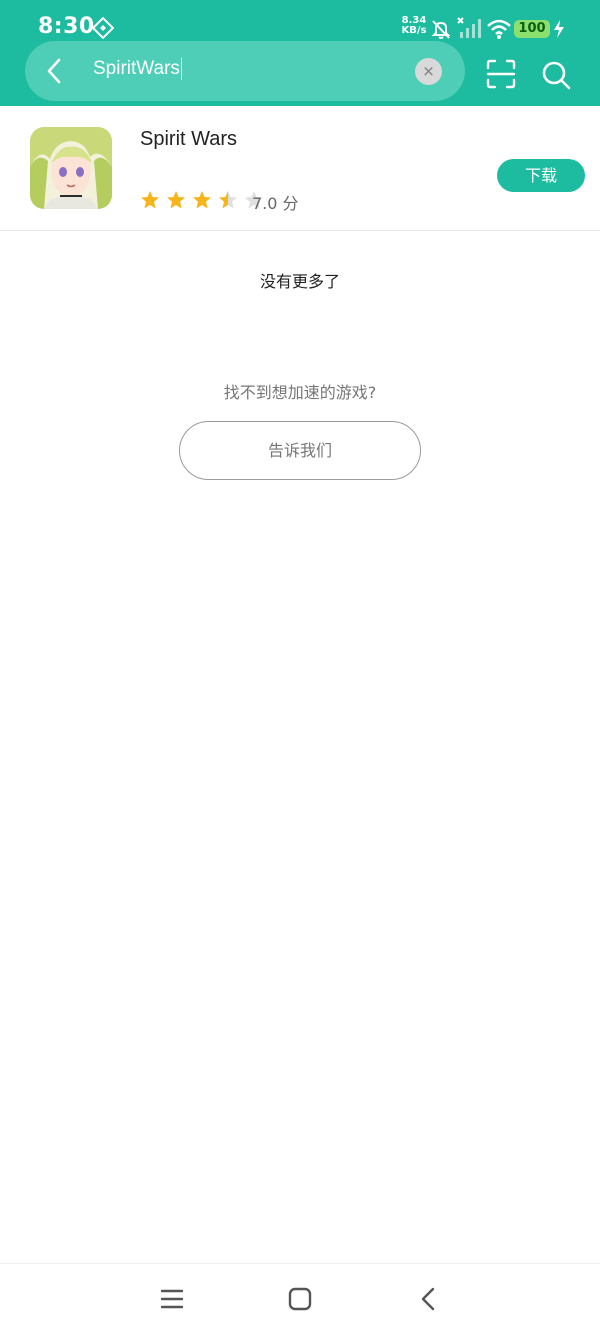  What do you see at coordinates (559, 29) in the screenshot?
I see `charging-icon` at bounding box center [559, 29].